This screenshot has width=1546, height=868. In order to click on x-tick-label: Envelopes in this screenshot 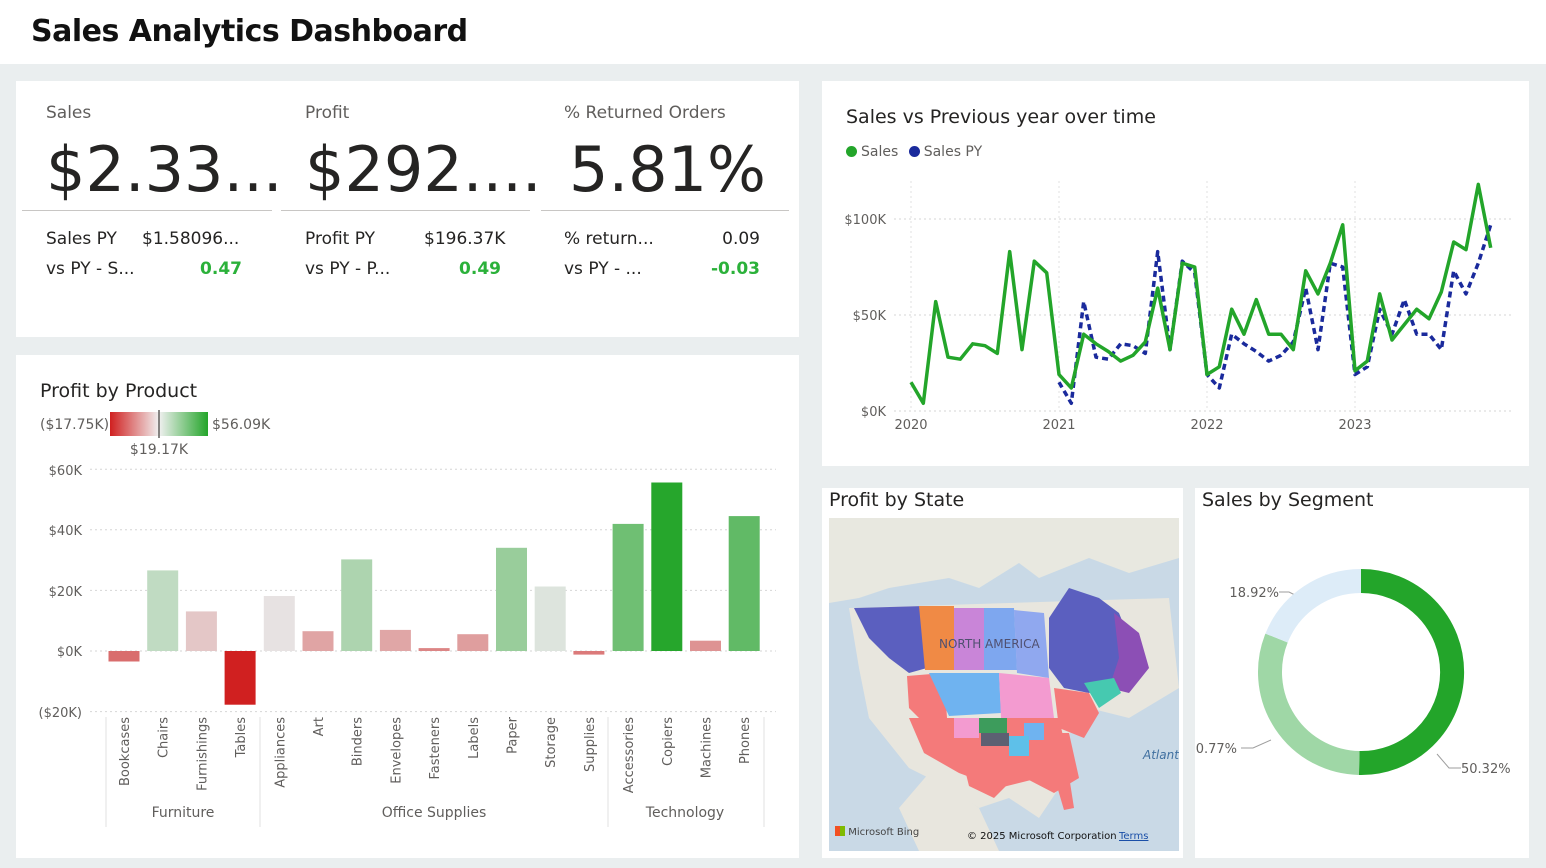, I will do `click(396, 750)`.